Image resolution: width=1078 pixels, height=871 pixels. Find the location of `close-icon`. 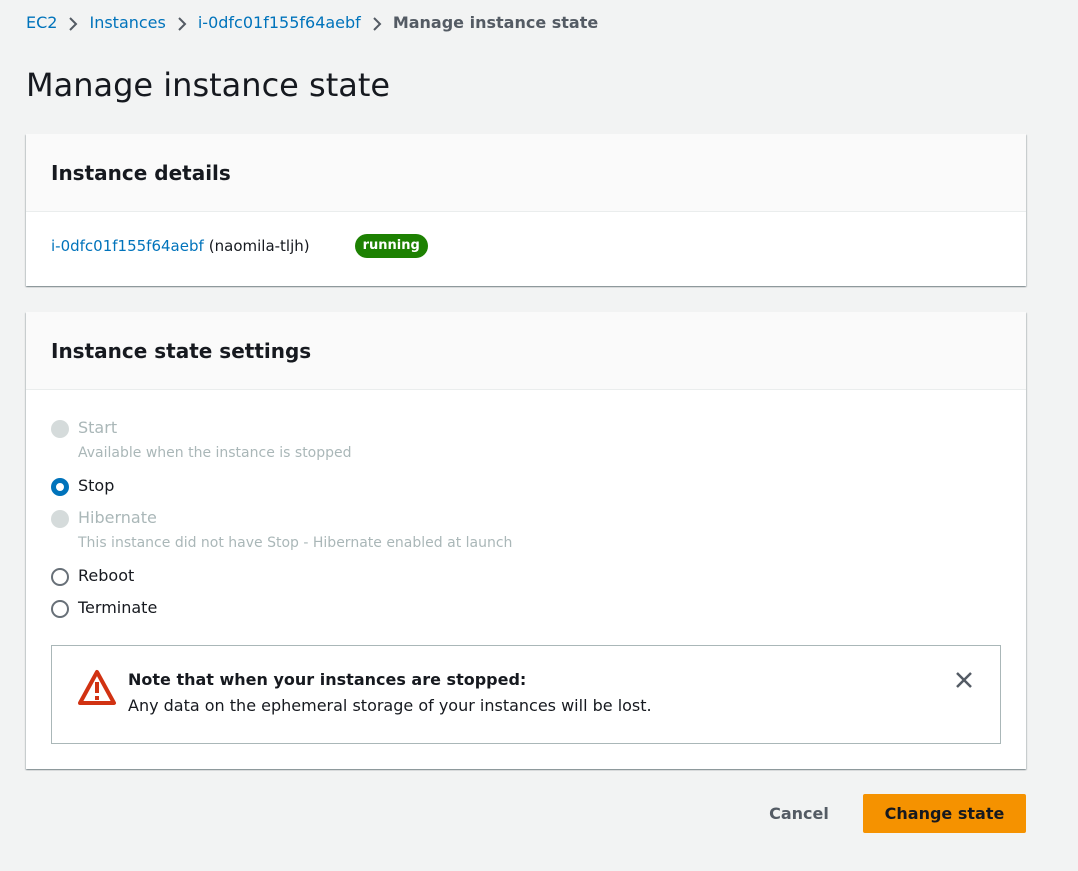

close-icon is located at coordinates (964, 682).